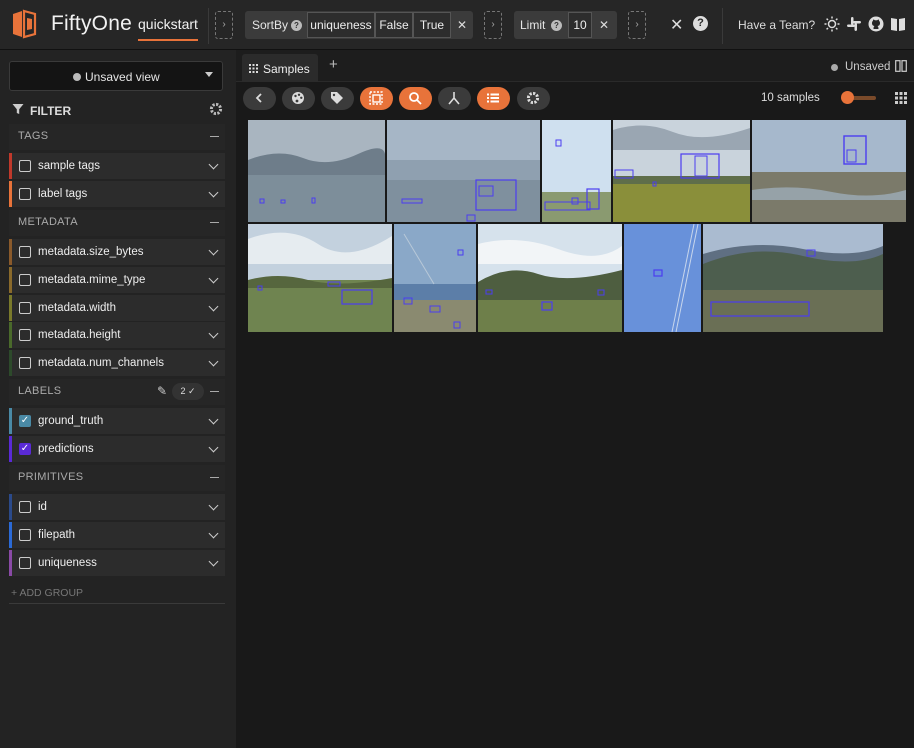 The image size is (914, 748). Describe the element at coordinates (117, 421) in the screenshot. I see `sidebar-item-ground-truth: ✓ ground_truth` at that location.